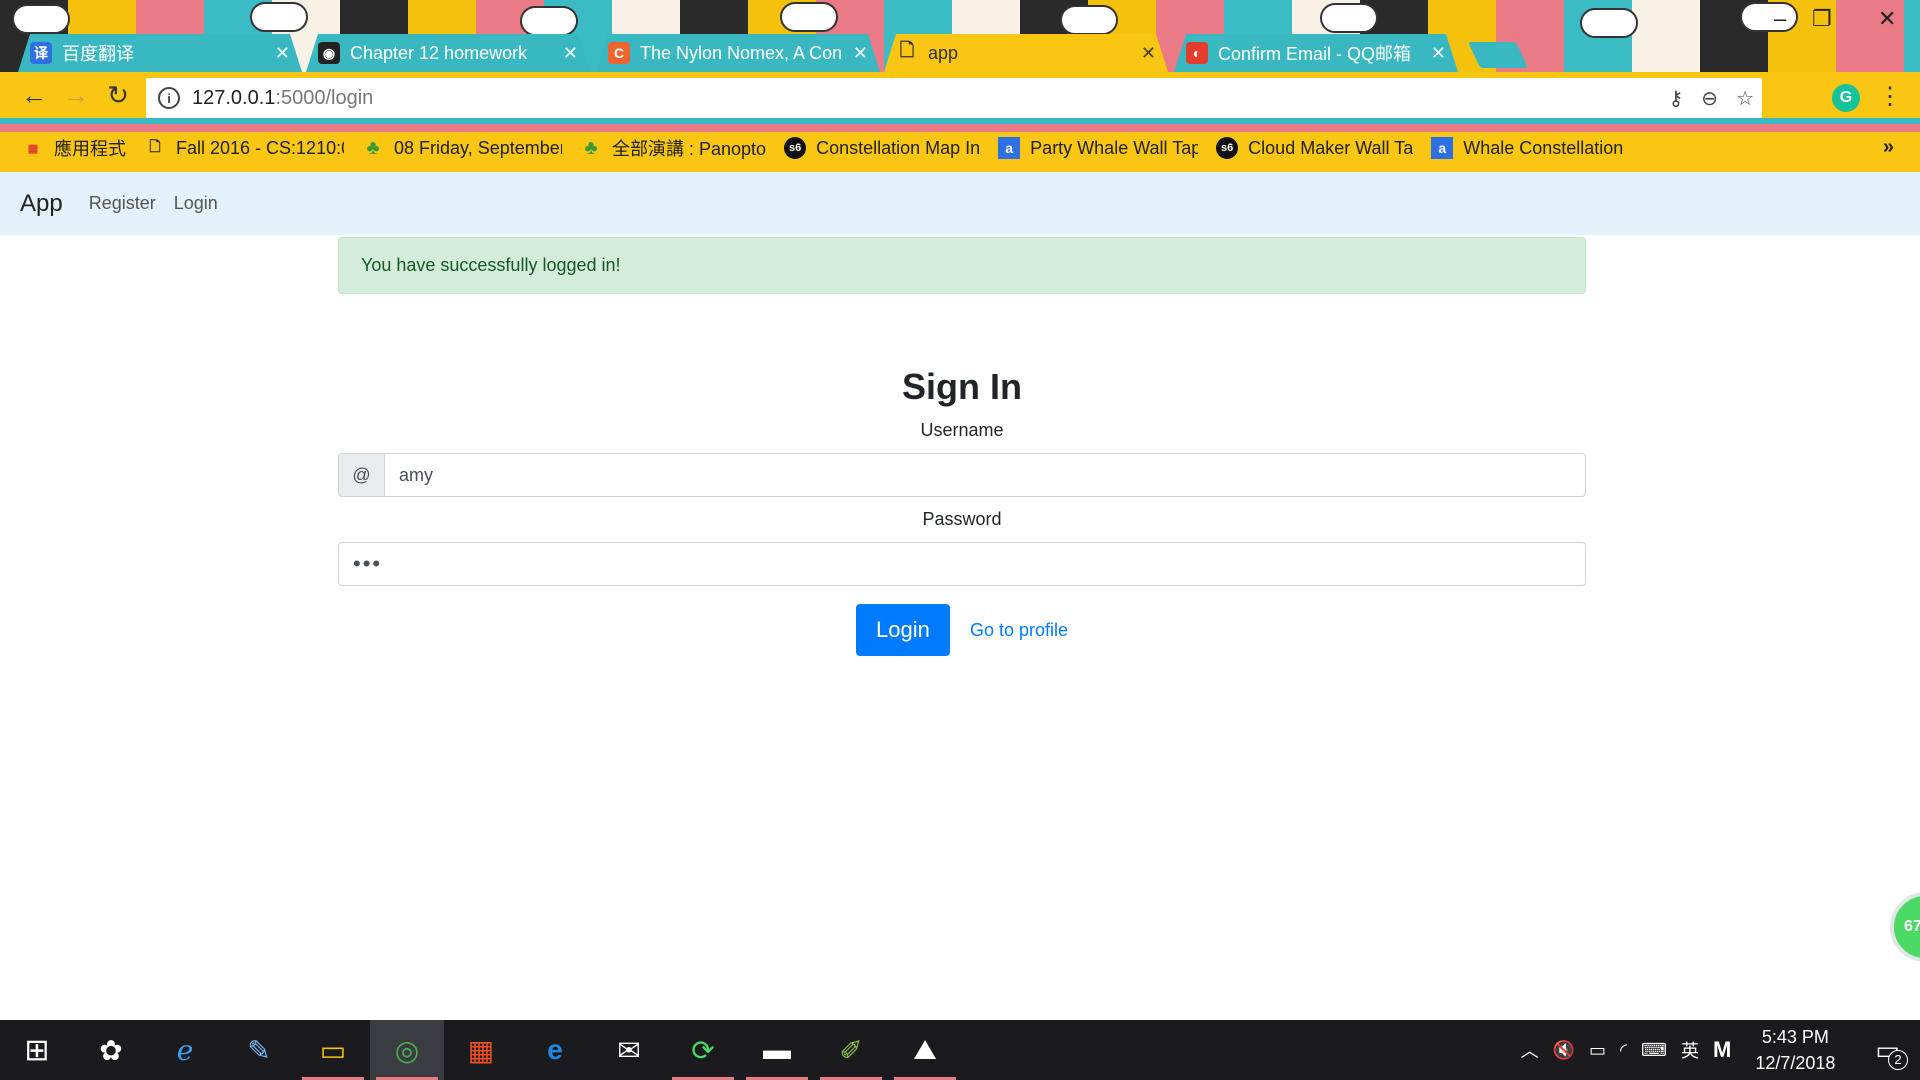 The width and height of the screenshot is (1920, 1080). Describe the element at coordinates (1019, 630) in the screenshot. I see `go-to-profile-link: Go to profile` at that location.